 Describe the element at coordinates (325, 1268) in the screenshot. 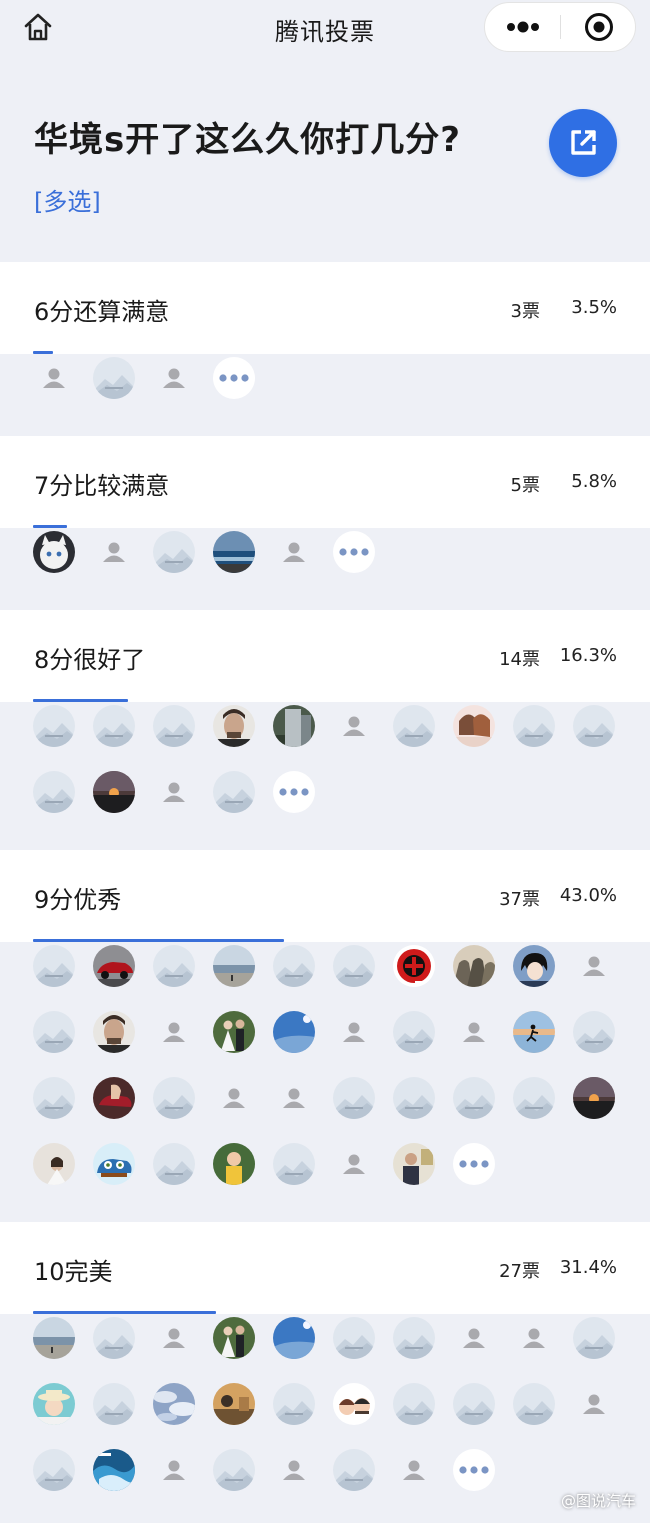

I see `option-row: 10完美 27票 31.4%` at that location.